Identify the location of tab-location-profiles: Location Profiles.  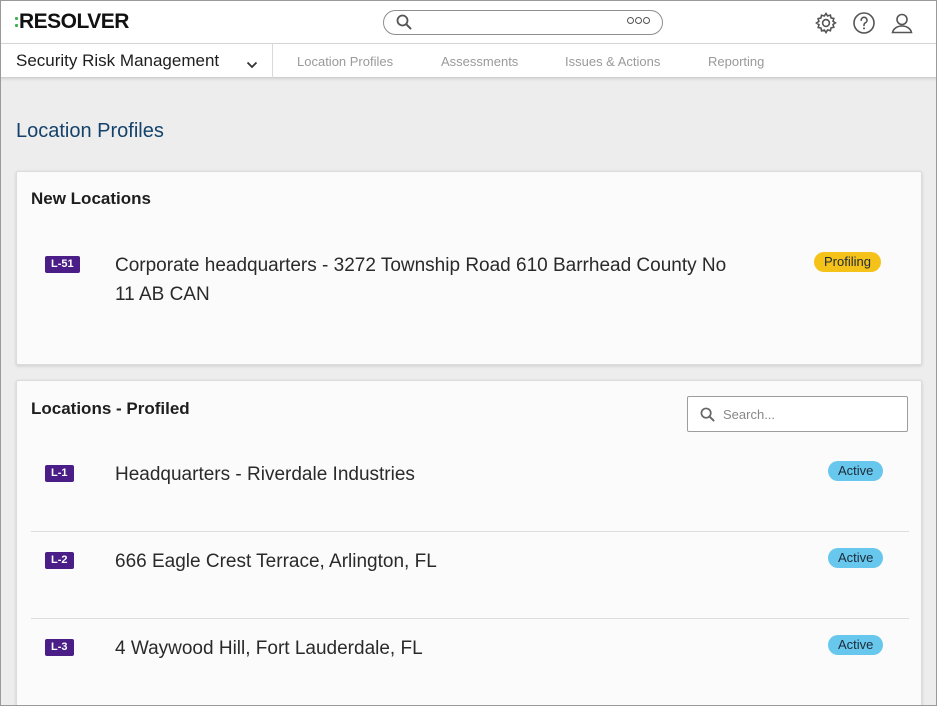
(345, 61).